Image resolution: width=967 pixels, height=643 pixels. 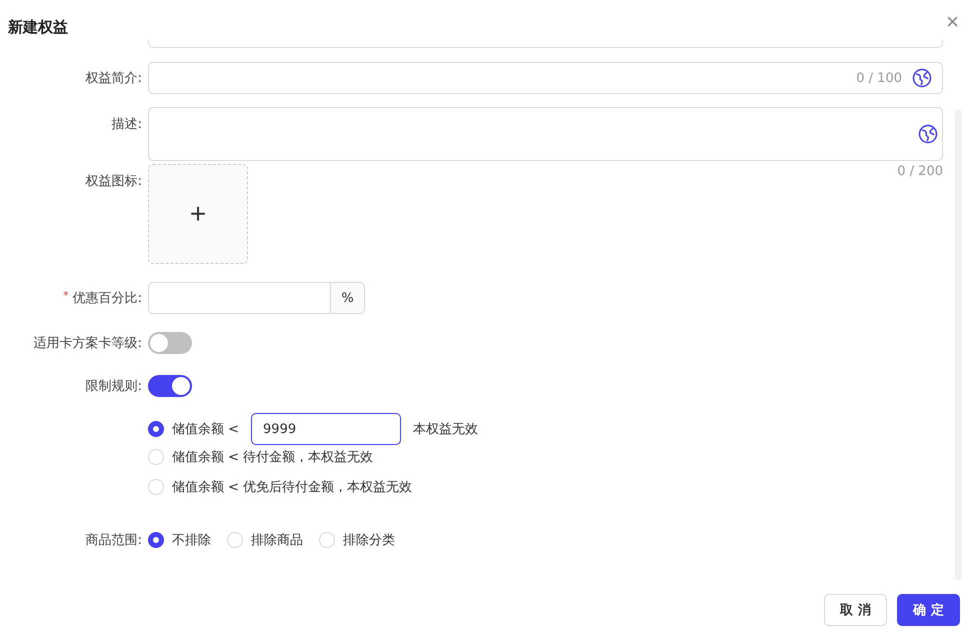 What do you see at coordinates (277, 540) in the screenshot?
I see `option-label: 排除商品` at bounding box center [277, 540].